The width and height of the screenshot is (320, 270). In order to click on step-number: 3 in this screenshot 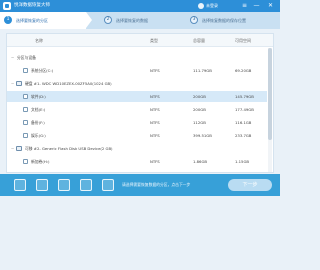, I will do `click(194, 20)`.